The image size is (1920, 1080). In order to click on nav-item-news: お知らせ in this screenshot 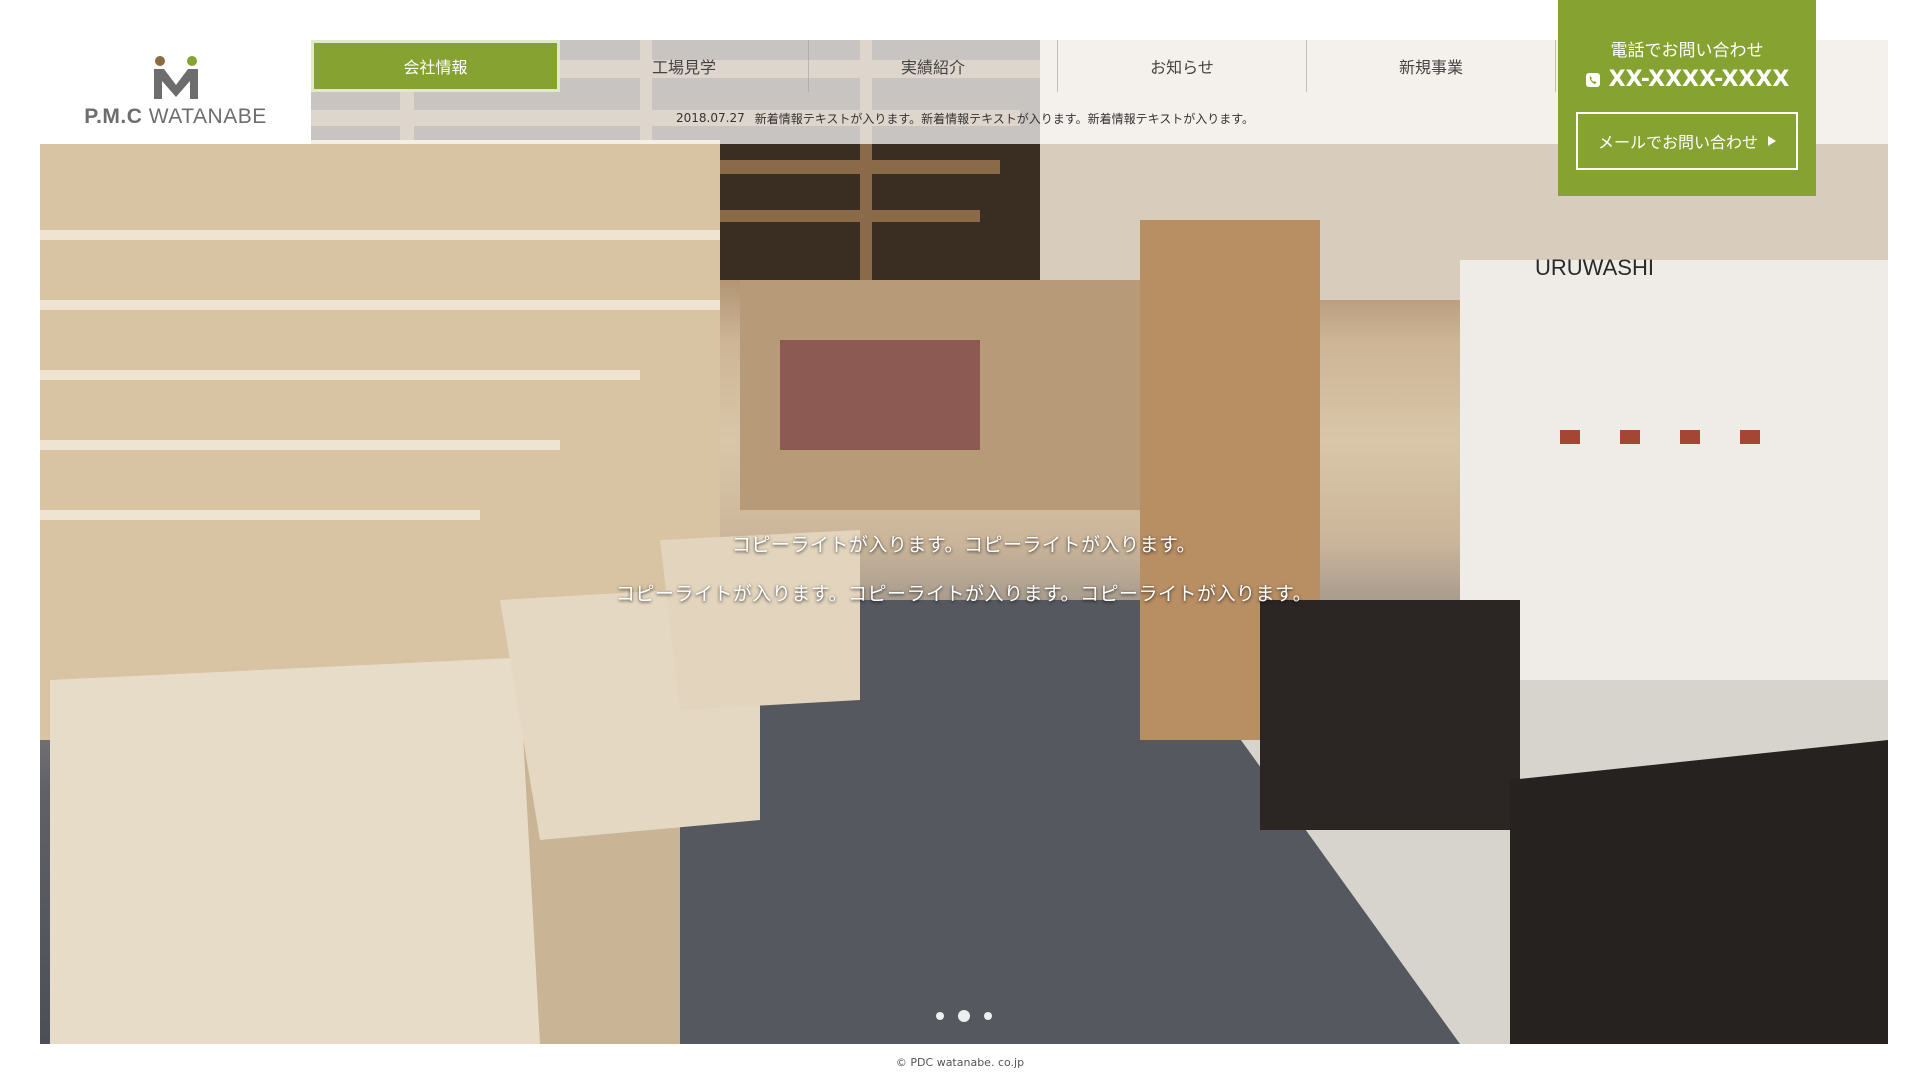, I will do `click(1182, 66)`.